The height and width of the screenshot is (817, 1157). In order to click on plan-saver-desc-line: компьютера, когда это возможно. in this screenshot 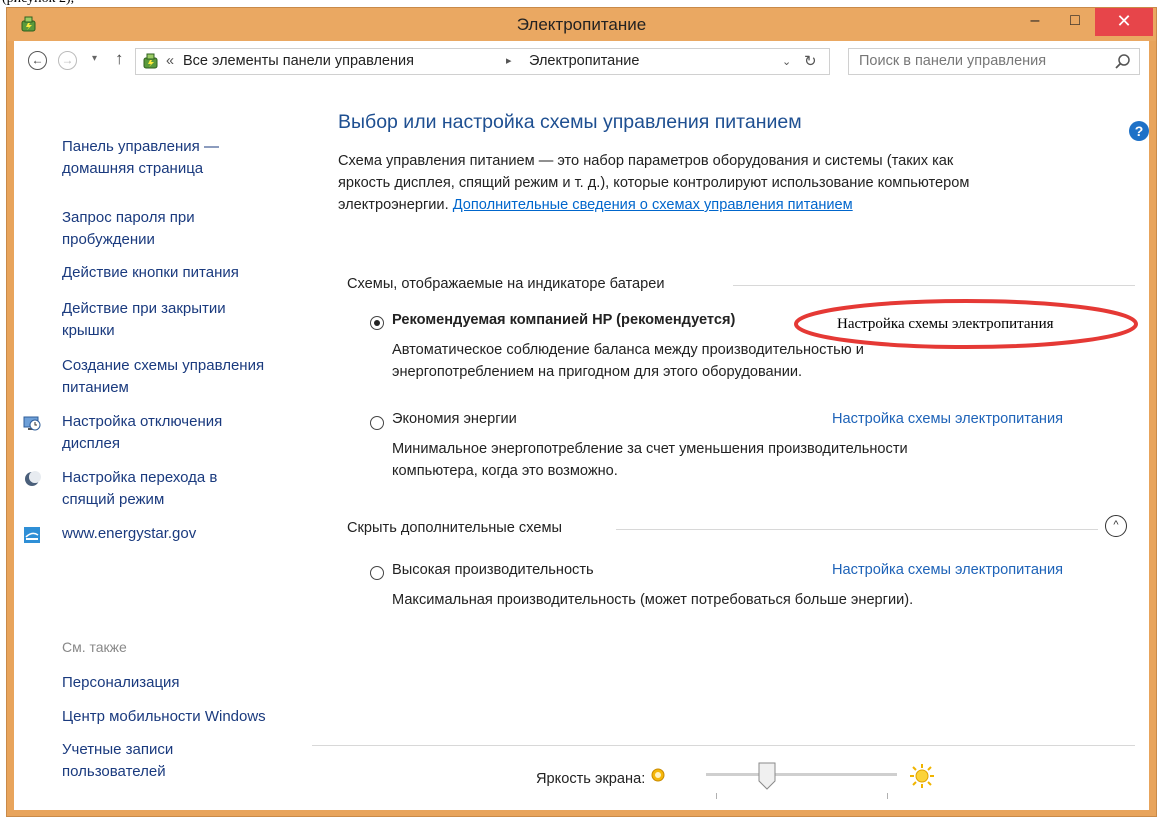, I will do `click(505, 471)`.